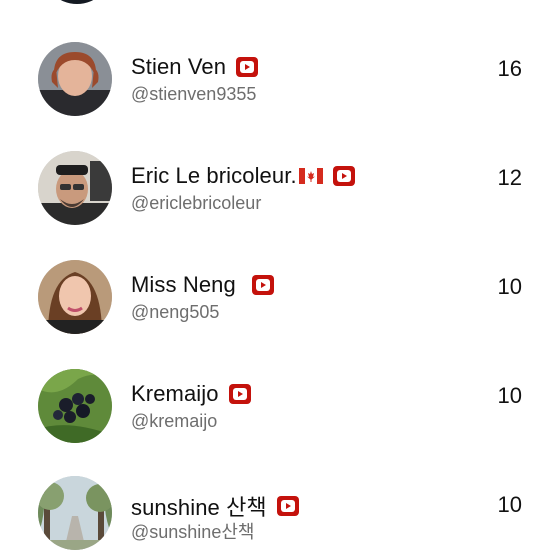 The height and width of the screenshot is (560, 560). What do you see at coordinates (310, 176) in the screenshot?
I see `canada-flag-icon` at bounding box center [310, 176].